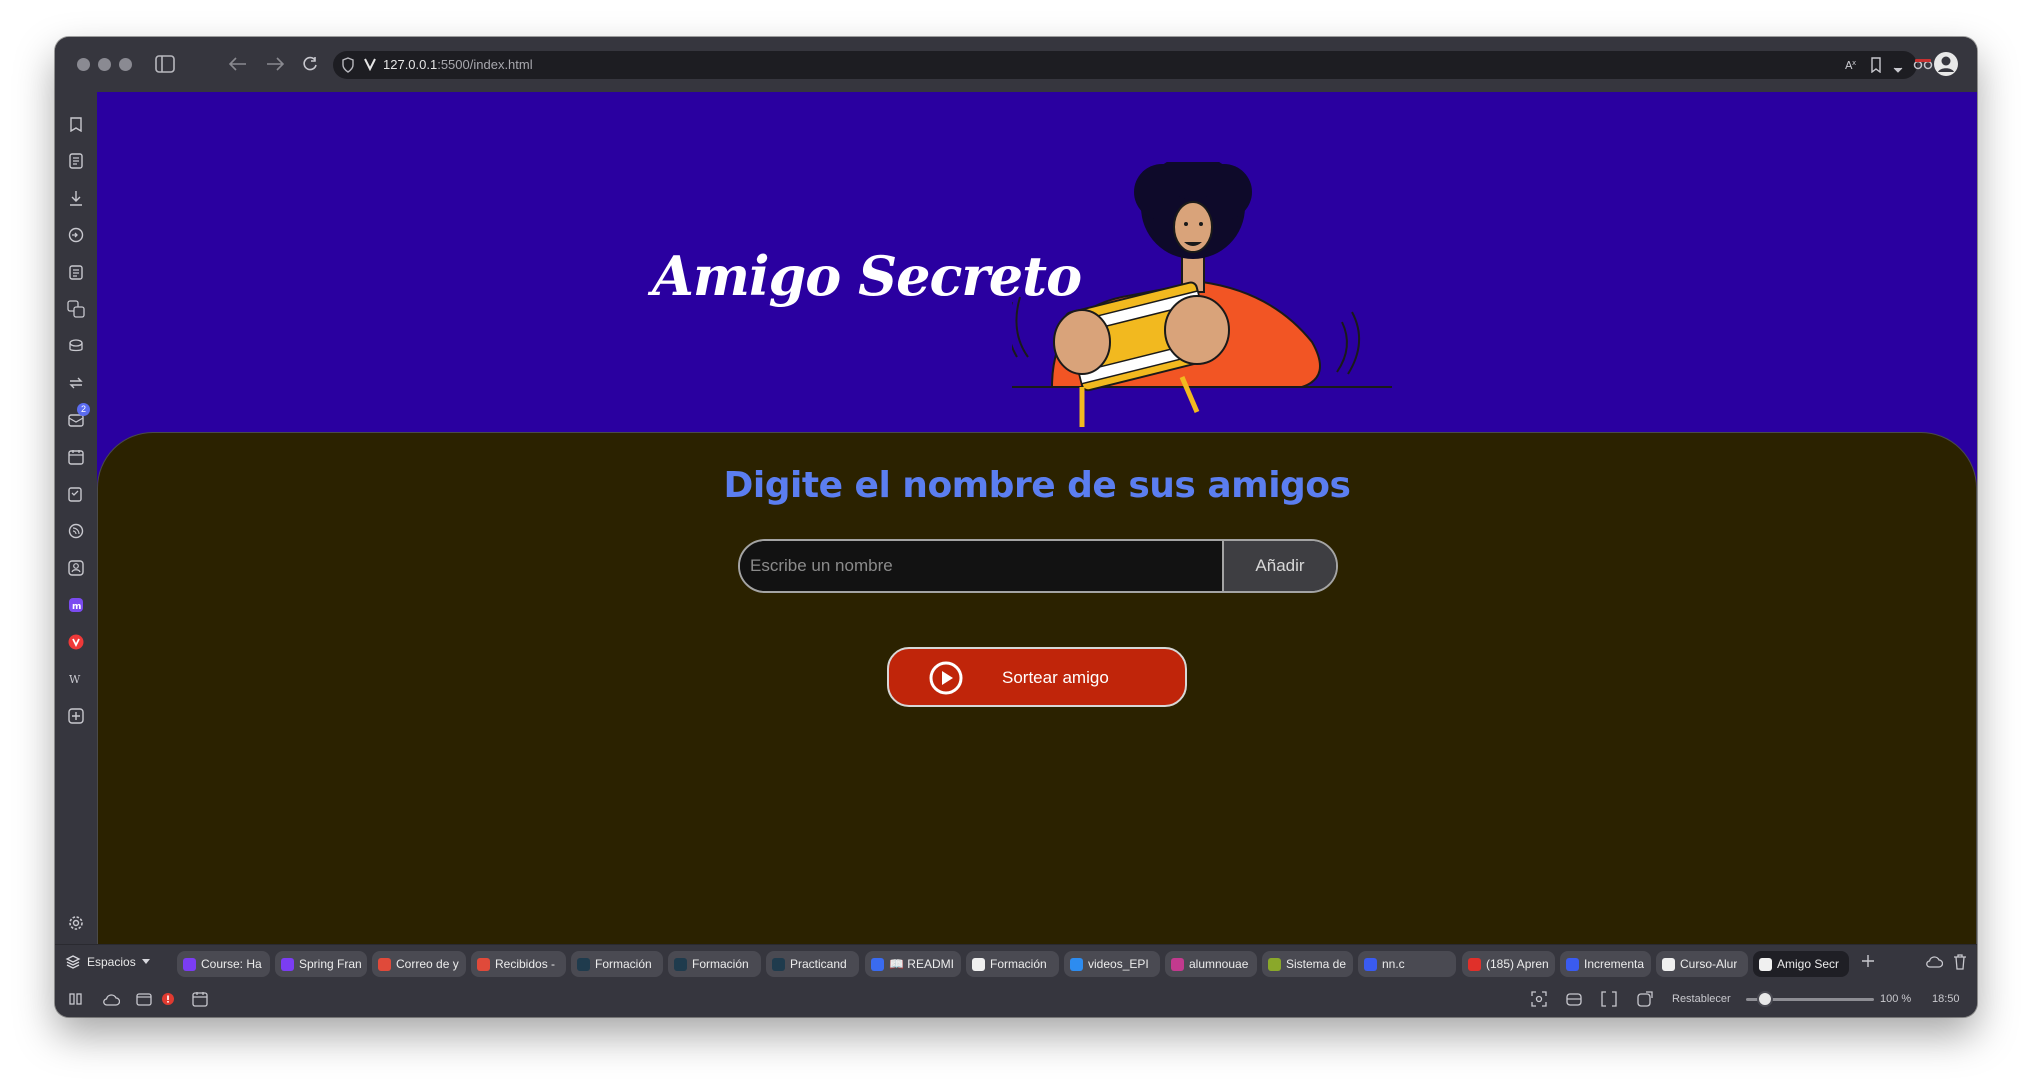  I want to click on maximize-window-button, so click(125, 64).